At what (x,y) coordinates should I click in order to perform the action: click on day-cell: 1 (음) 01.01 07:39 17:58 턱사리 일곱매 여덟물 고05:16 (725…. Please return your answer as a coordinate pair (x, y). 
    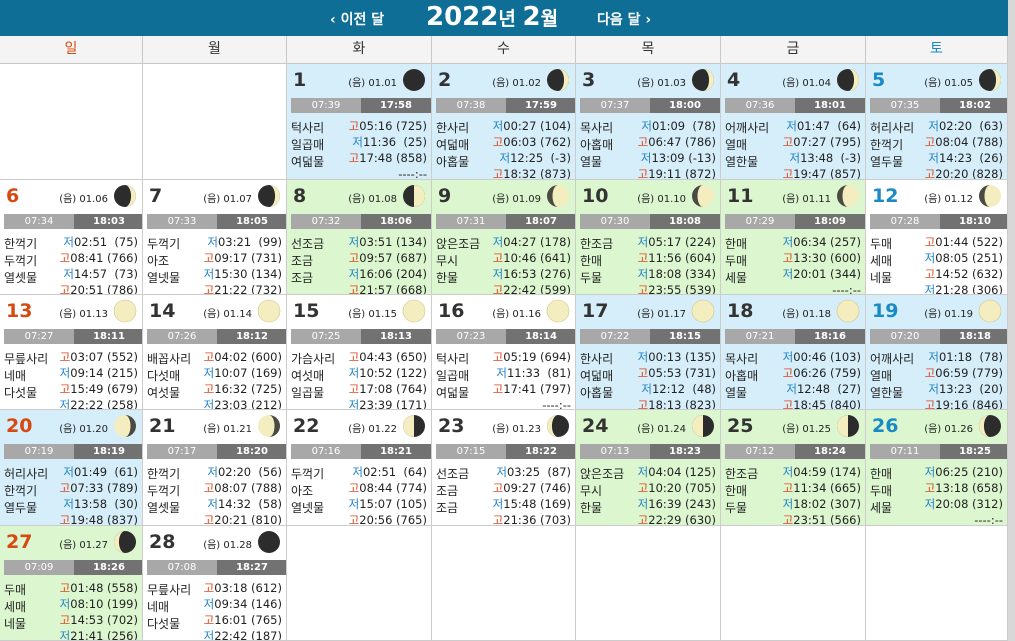
    Looking at the image, I should click on (359, 122).